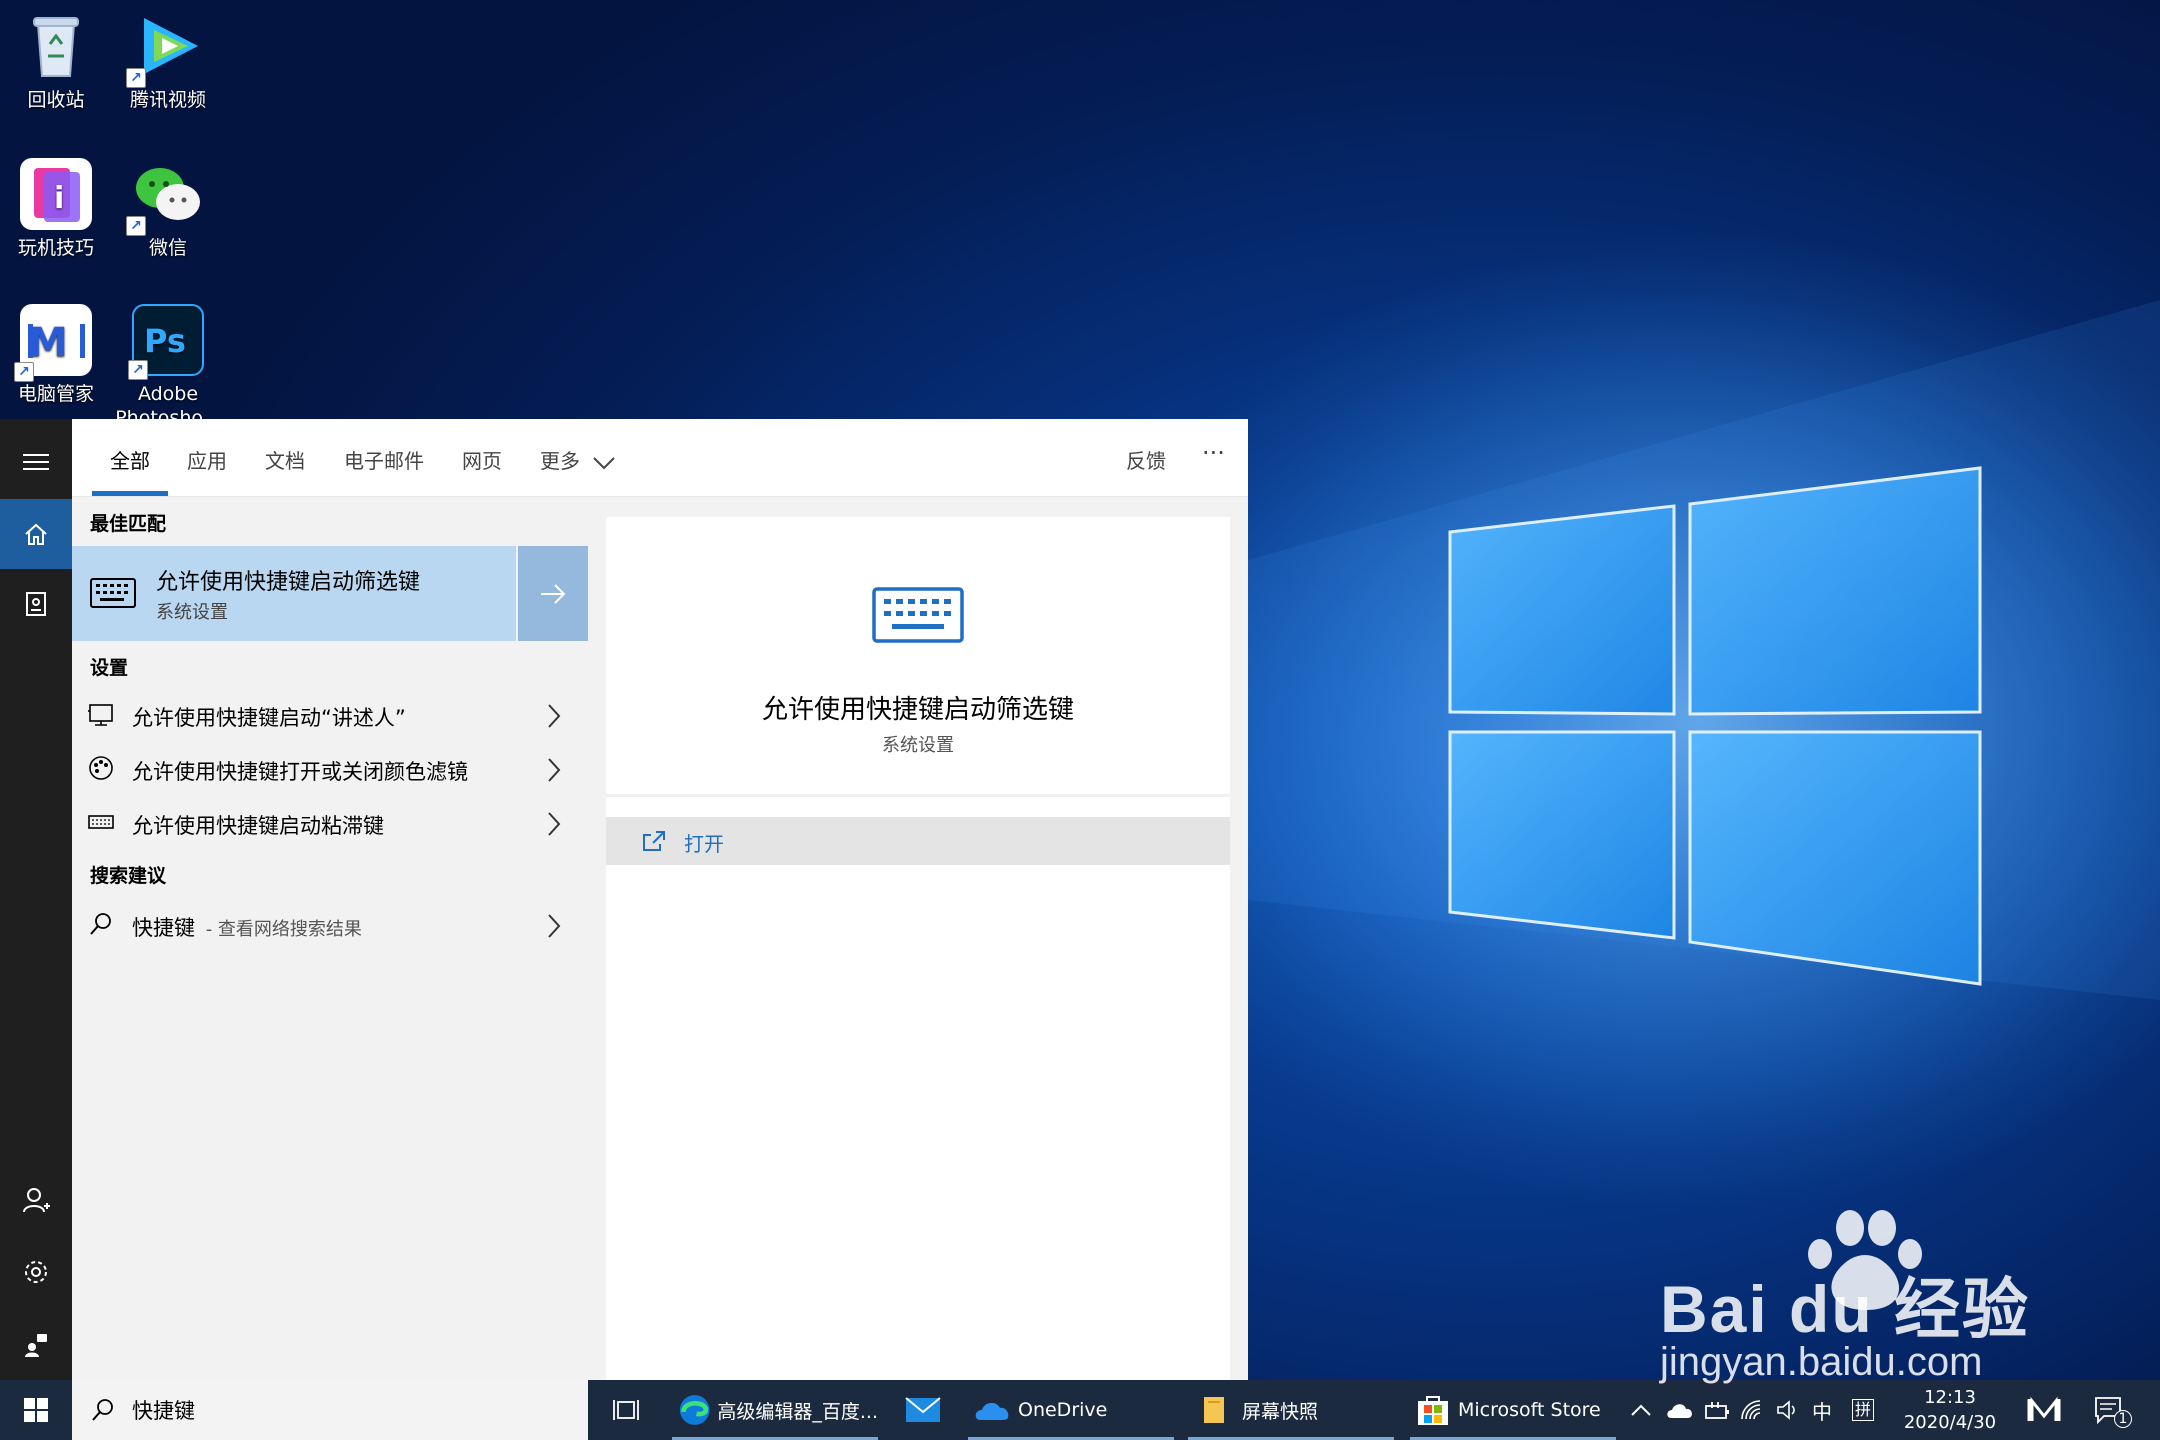 This screenshot has height=1440, width=2160. Describe the element at coordinates (1146, 459) in the screenshot. I see `feedback-link: 反馈` at that location.